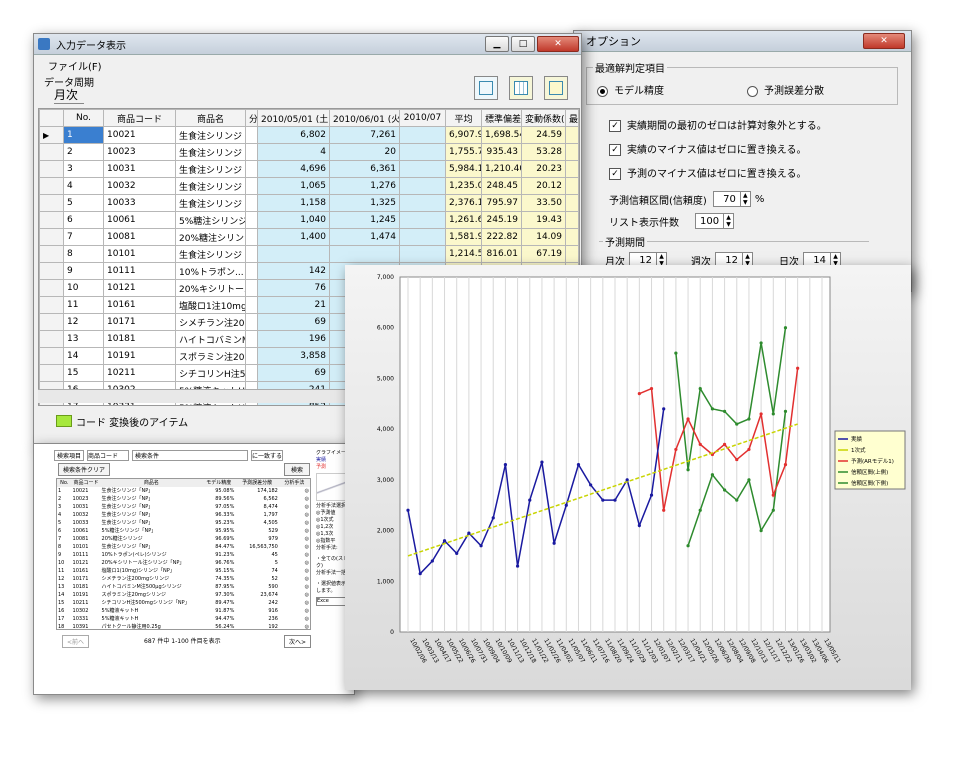 The height and width of the screenshot is (761, 977). What do you see at coordinates (293, 356) in the screenshot?
I see `cell-d1: 3,858` at bounding box center [293, 356].